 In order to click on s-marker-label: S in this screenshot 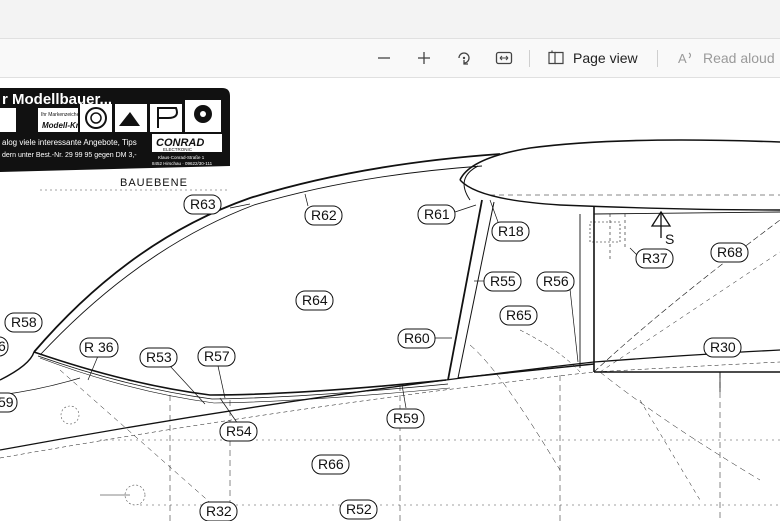, I will do `click(669, 239)`.